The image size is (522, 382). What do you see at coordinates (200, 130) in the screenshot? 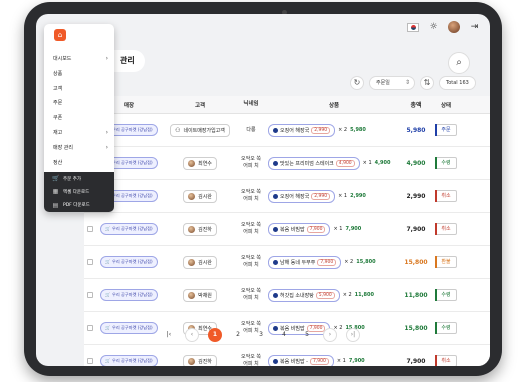
I see `customer-chip: ⚇ 네이트매장가입고객` at bounding box center [200, 130].